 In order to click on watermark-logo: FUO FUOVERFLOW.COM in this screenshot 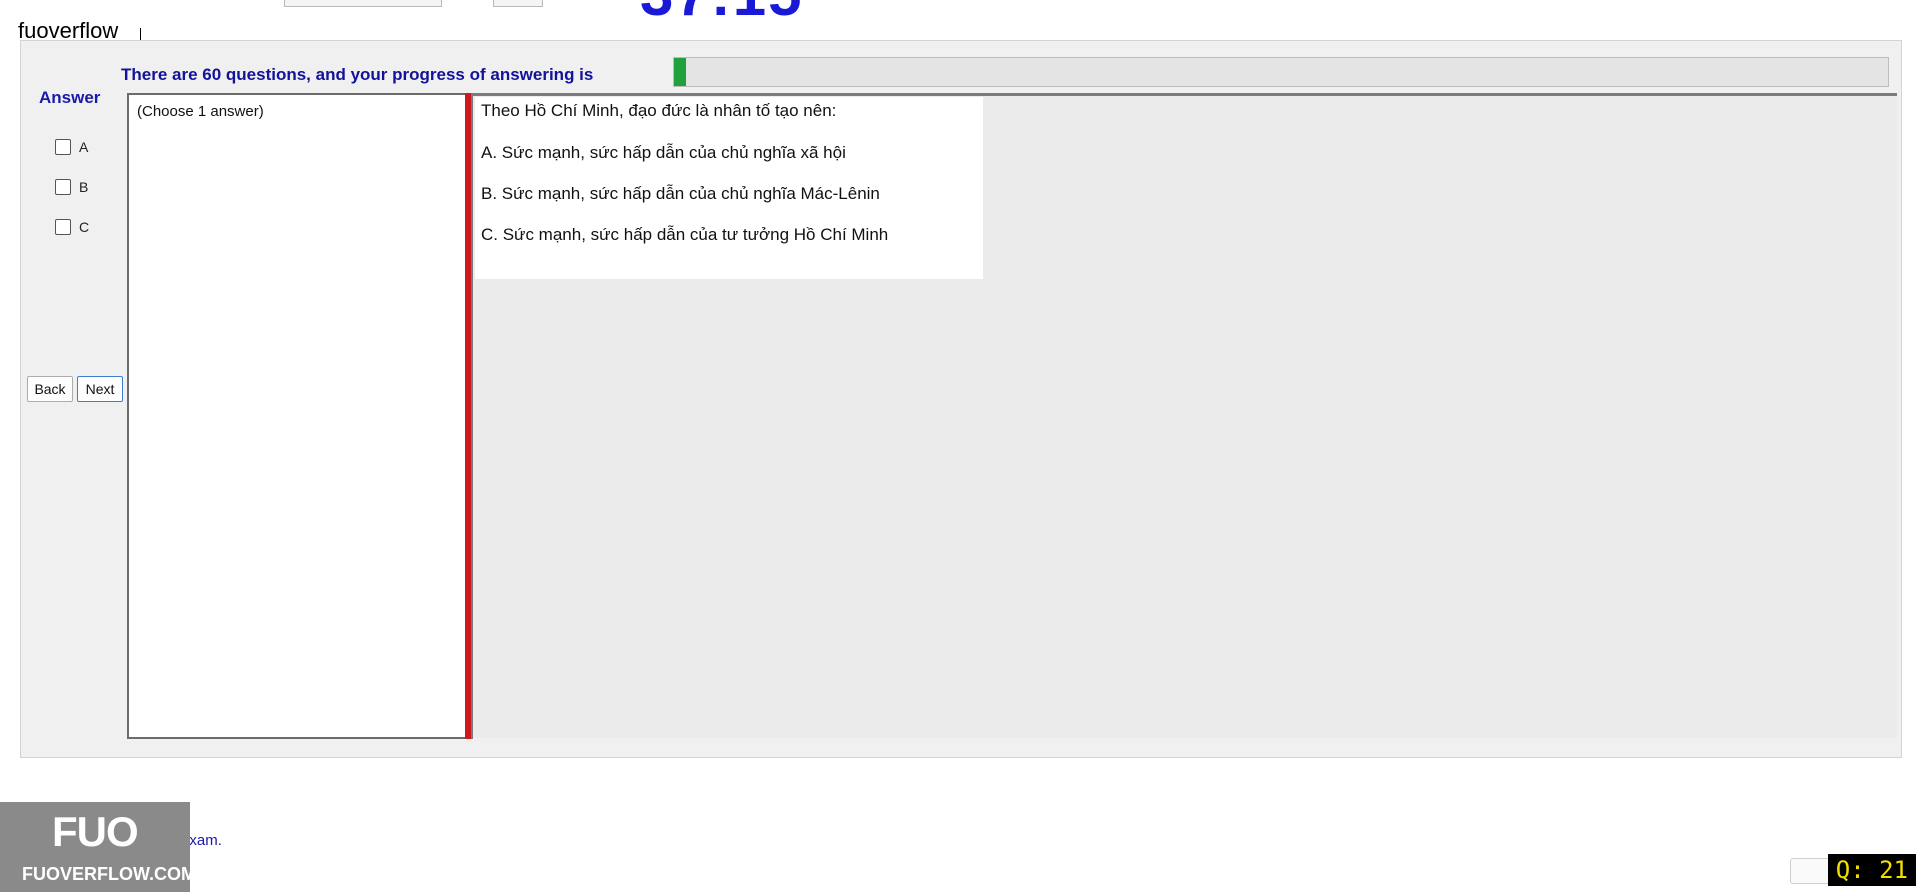, I will do `click(98, 847)`.